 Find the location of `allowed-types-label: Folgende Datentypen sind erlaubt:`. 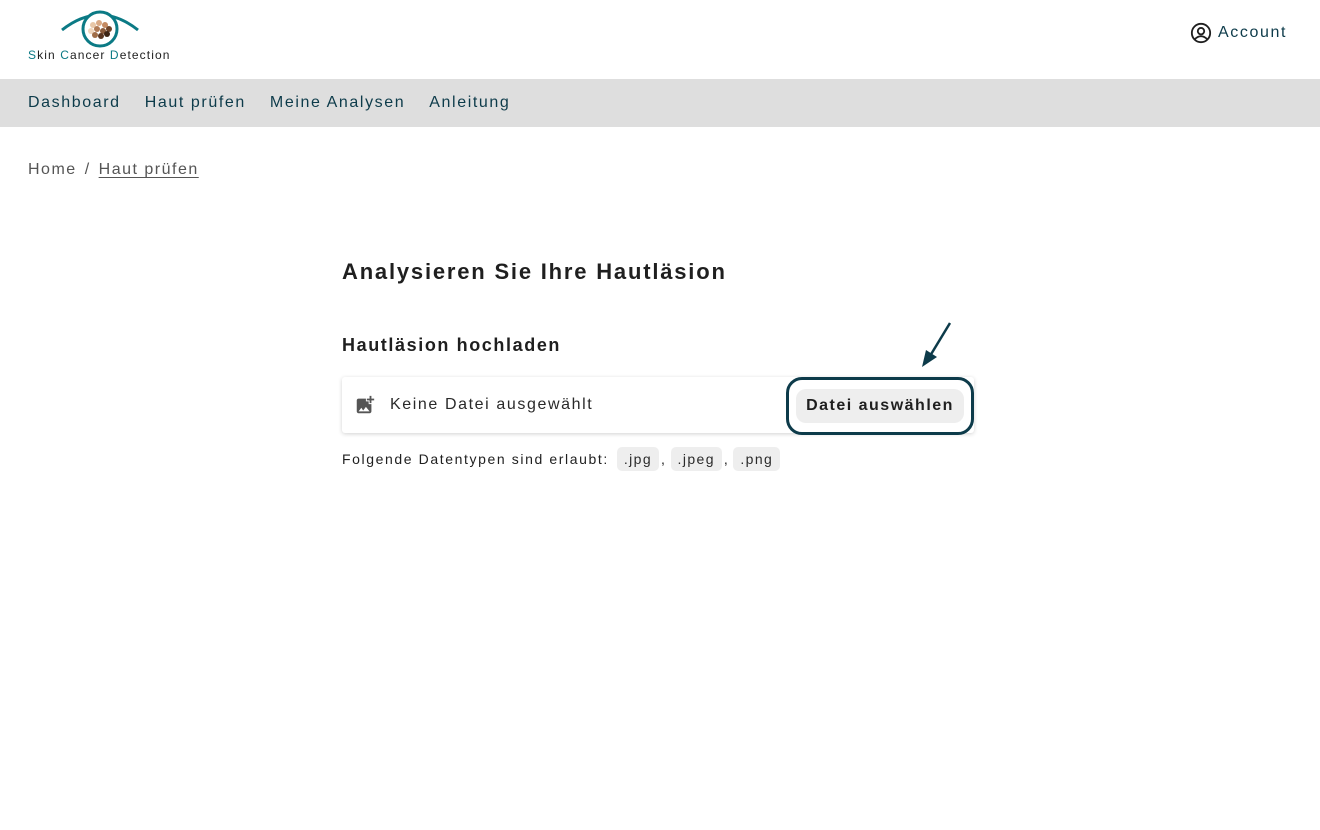

allowed-types-label: Folgende Datentypen sind erlaubt: is located at coordinates (475, 459).